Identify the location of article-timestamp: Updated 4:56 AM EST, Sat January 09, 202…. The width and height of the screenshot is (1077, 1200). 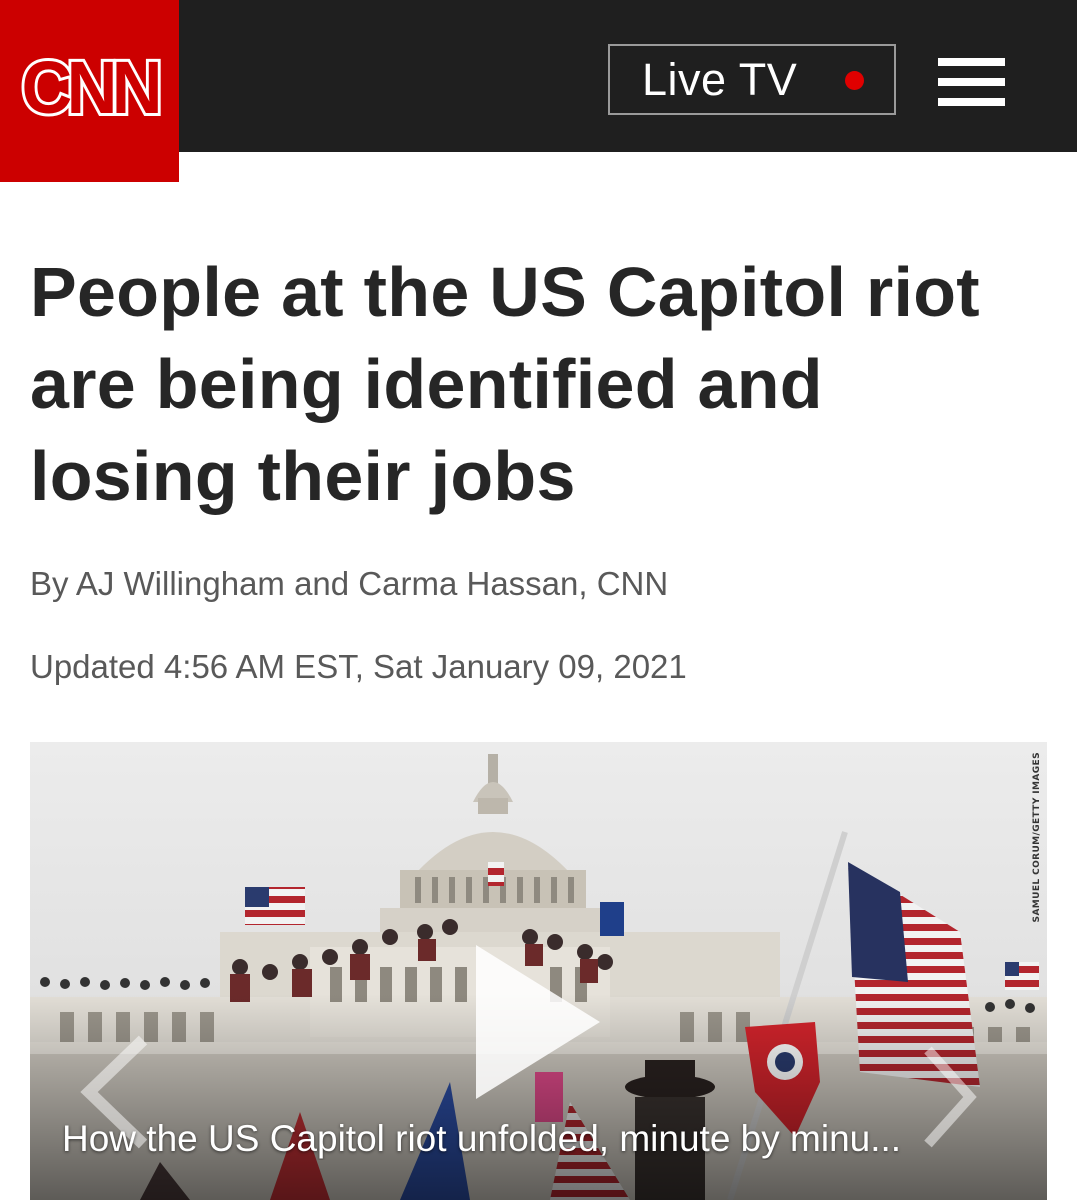
(358, 666).